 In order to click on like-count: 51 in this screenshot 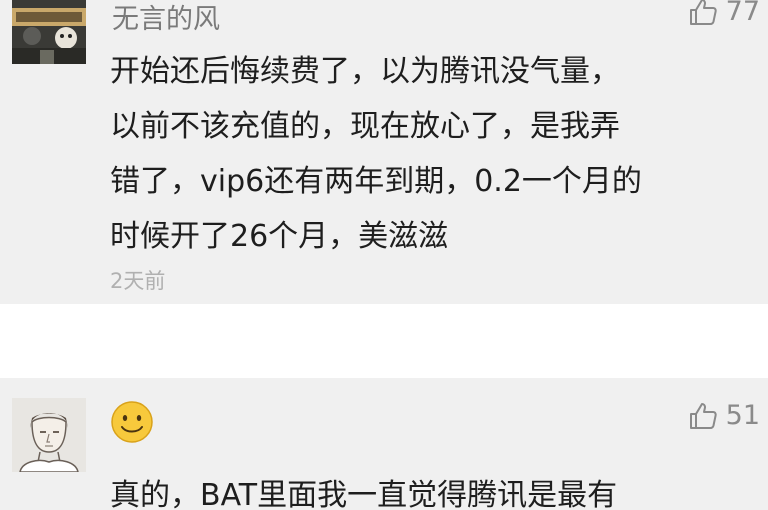, I will do `click(742, 415)`.